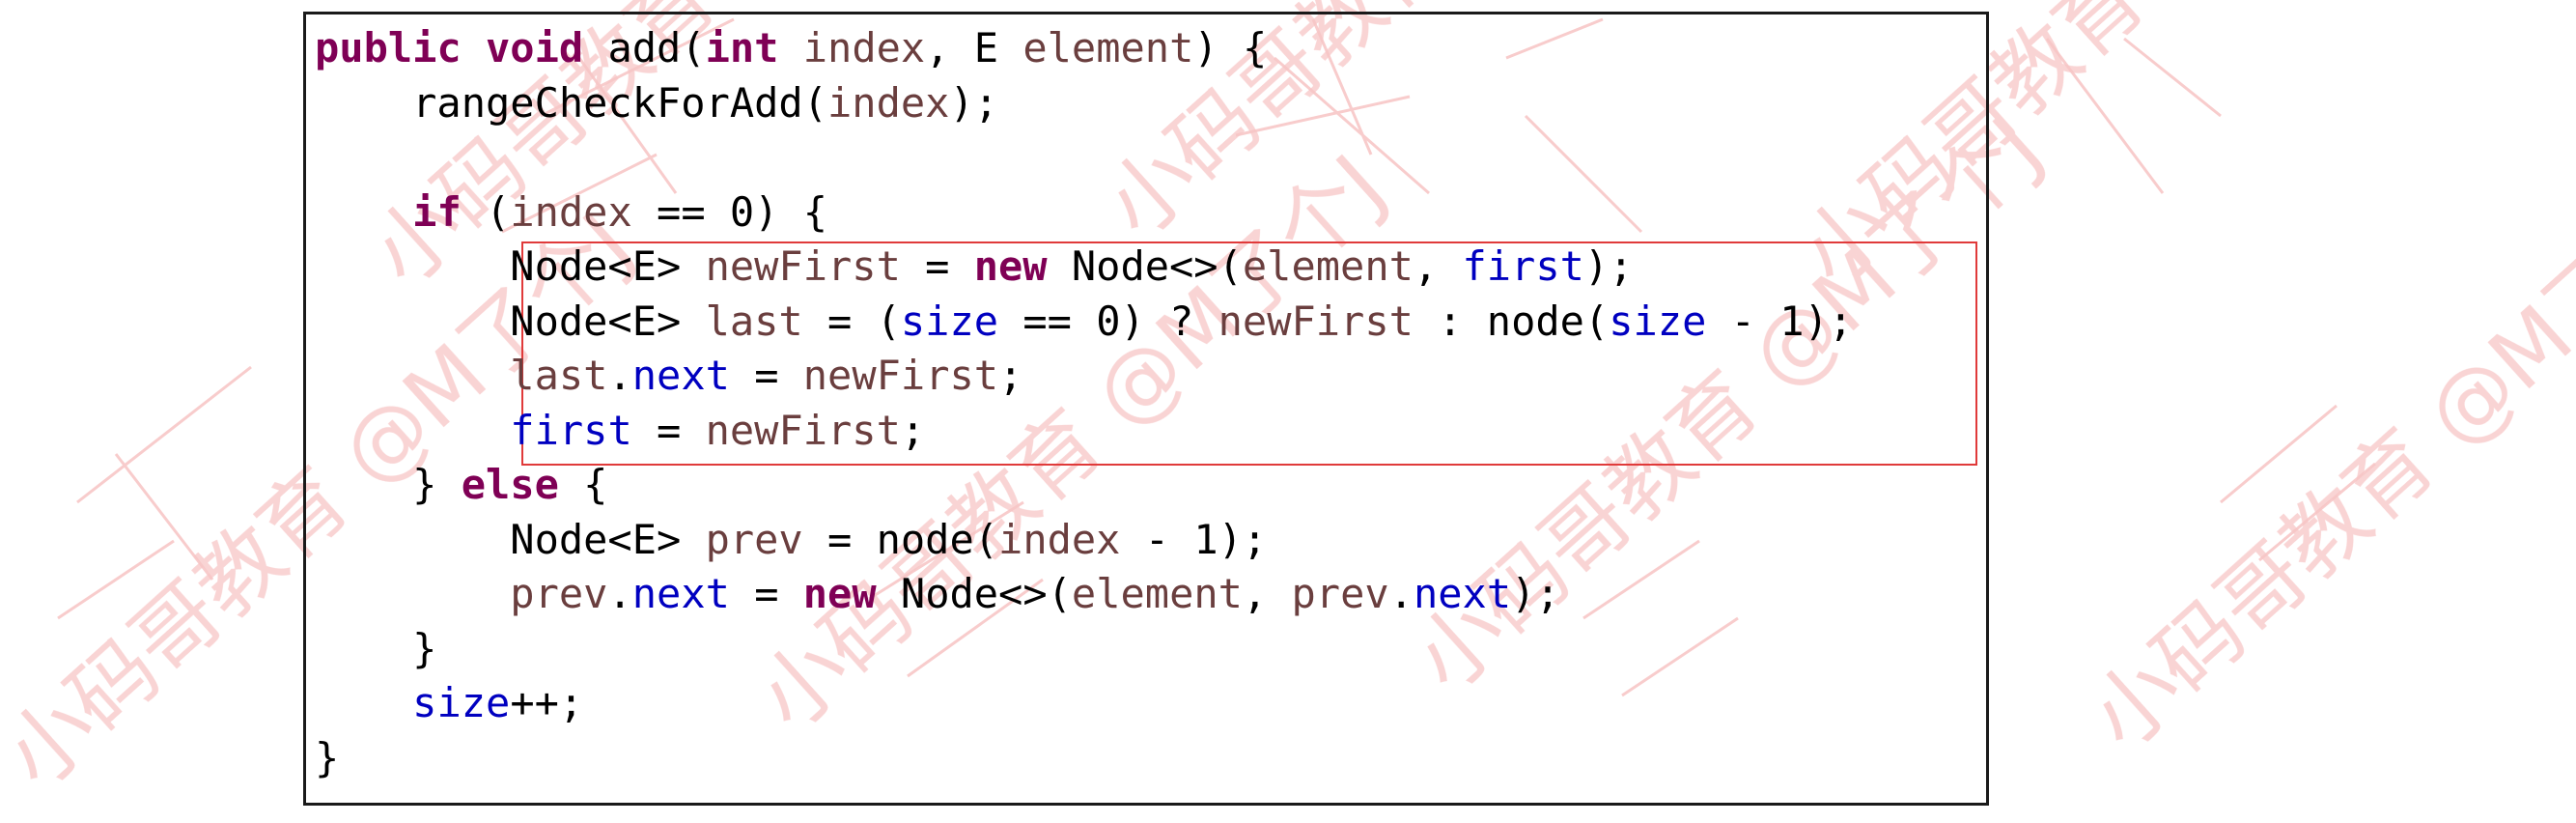 The width and height of the screenshot is (2576, 823). I want to click on code-line: if (index == 0) {, so click(1084, 213).